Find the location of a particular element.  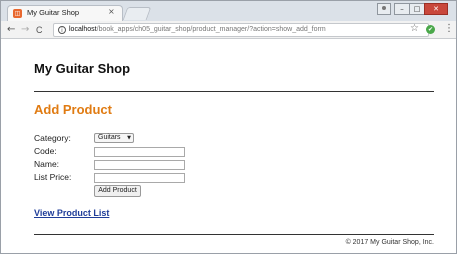

title-bar: ◫ My Guitar Shop × – □ ✕ is located at coordinates (228, 11).